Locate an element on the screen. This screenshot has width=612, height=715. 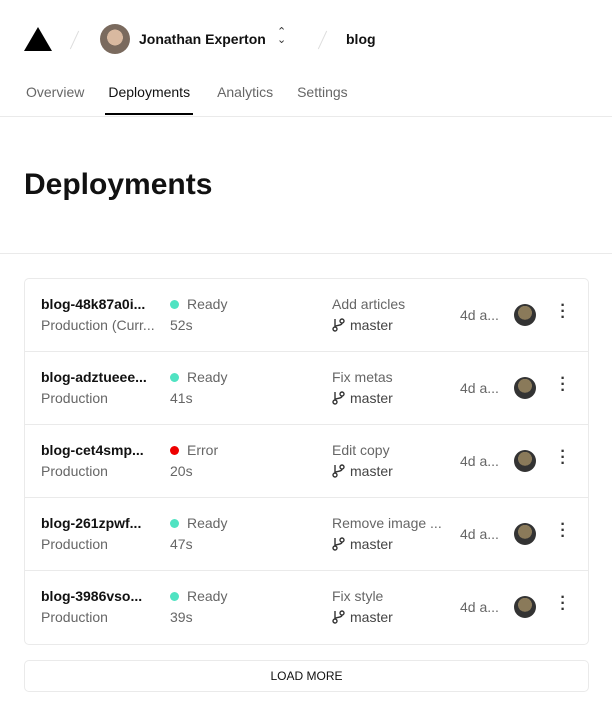
commit: Edit copy master is located at coordinates (362, 460).